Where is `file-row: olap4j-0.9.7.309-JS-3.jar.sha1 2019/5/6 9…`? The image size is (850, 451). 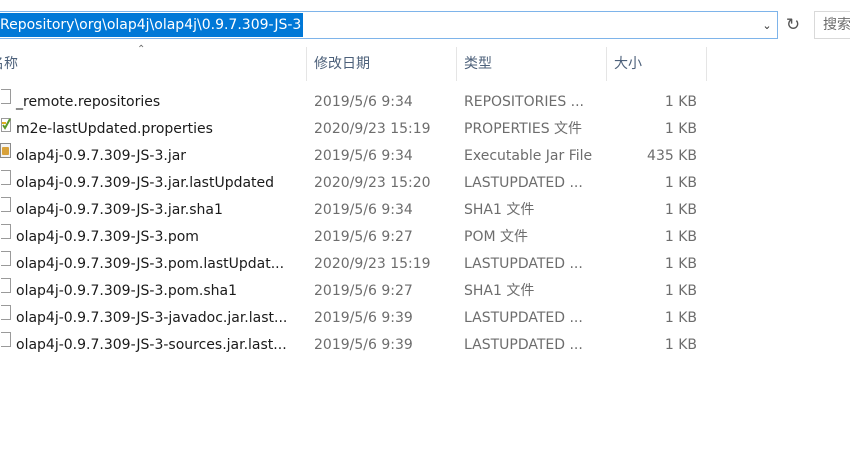 file-row: olap4j-0.9.7.309-JS-3.jar.sha1 2019/5/6 9… is located at coordinates (350, 210).